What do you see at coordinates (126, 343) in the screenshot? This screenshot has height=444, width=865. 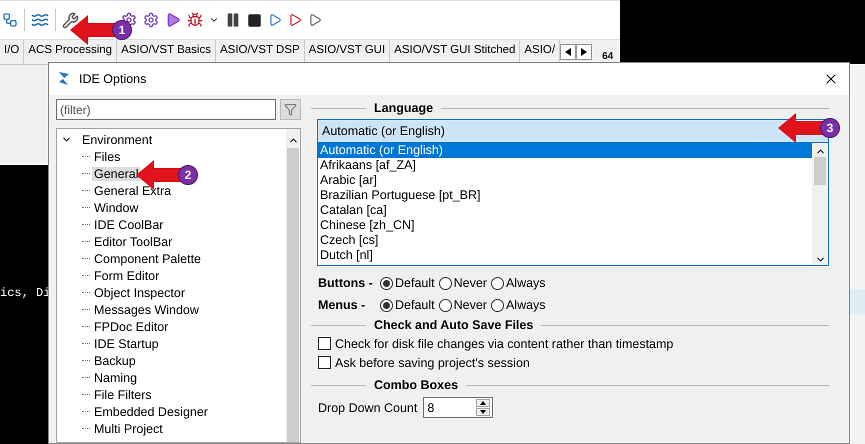 I see `tree-item: IDE Startup` at bounding box center [126, 343].